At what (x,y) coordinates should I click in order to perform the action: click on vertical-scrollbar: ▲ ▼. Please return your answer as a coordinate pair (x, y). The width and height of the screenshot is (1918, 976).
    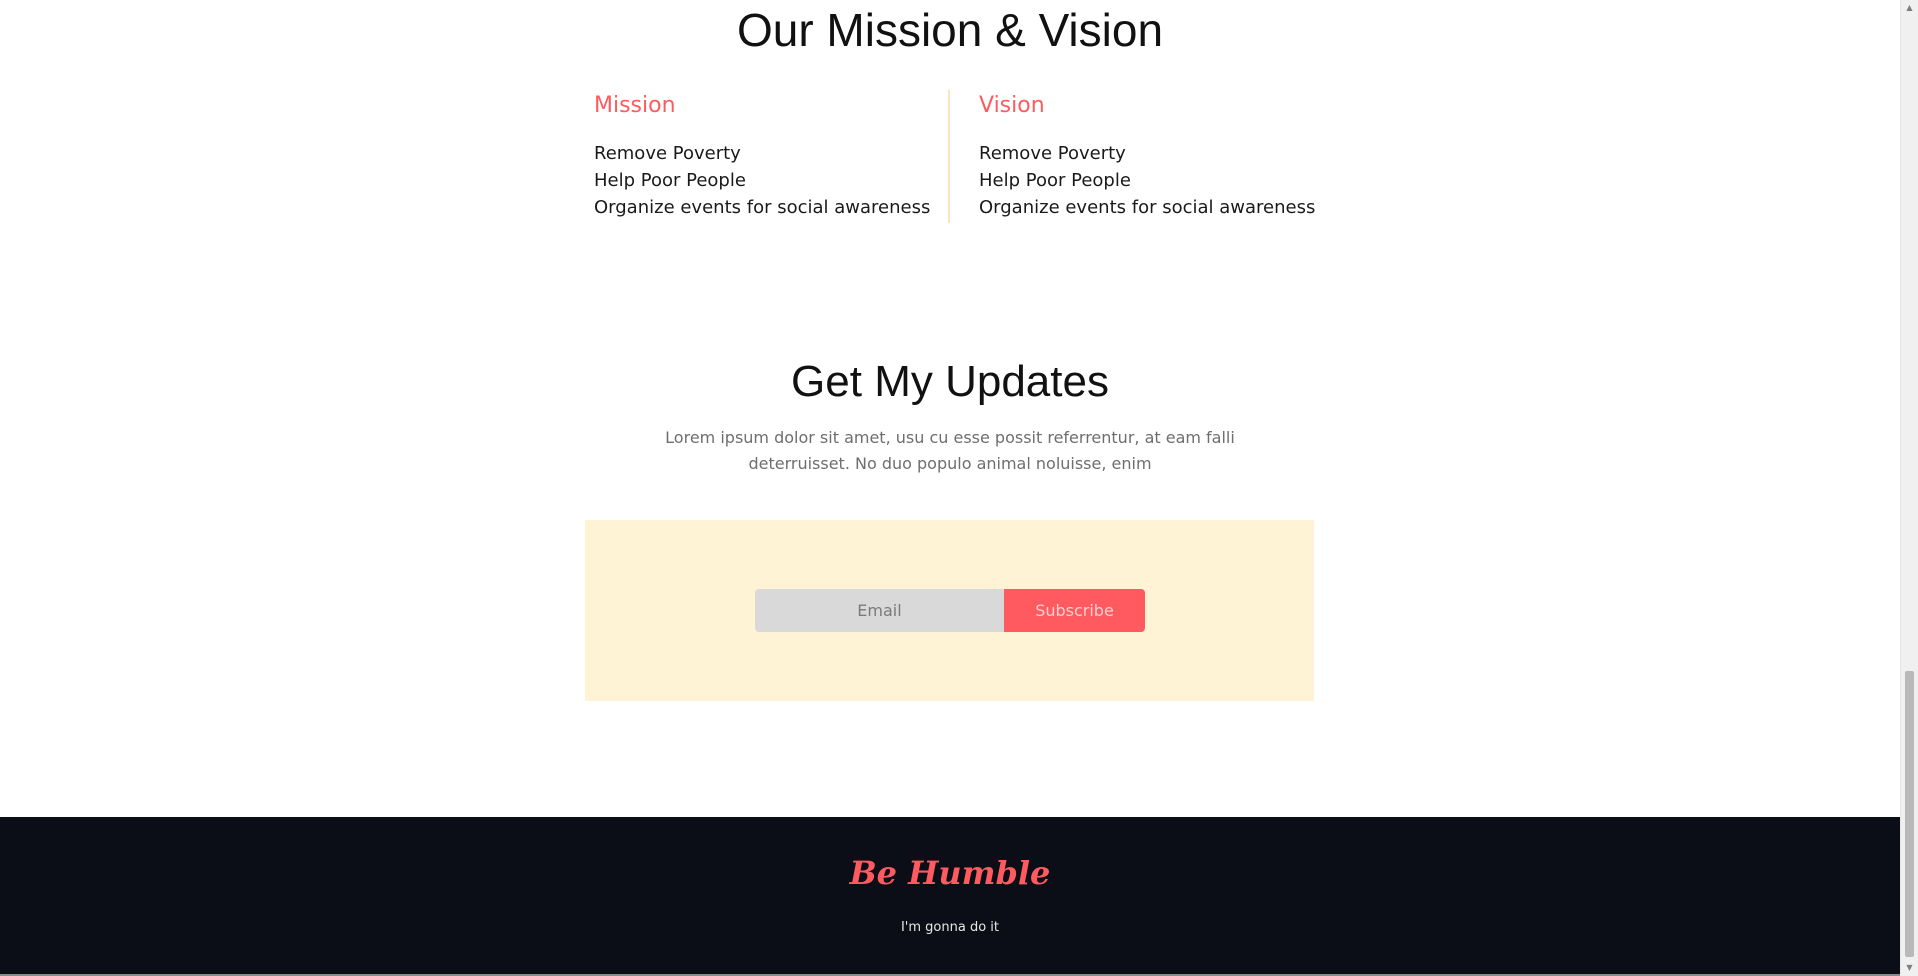
    Looking at the image, I should click on (1909, 488).